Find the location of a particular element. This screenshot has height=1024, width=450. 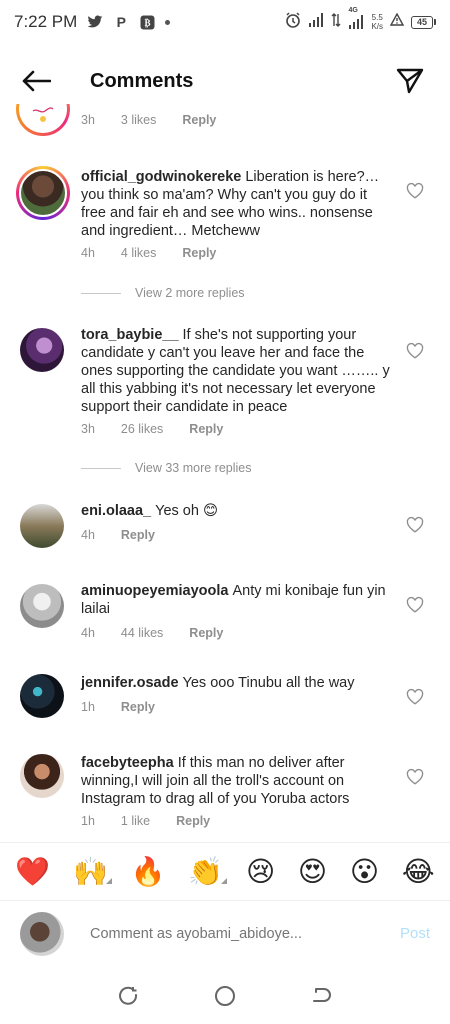

notification-icons: P ₿ is located at coordinates (129, 22).